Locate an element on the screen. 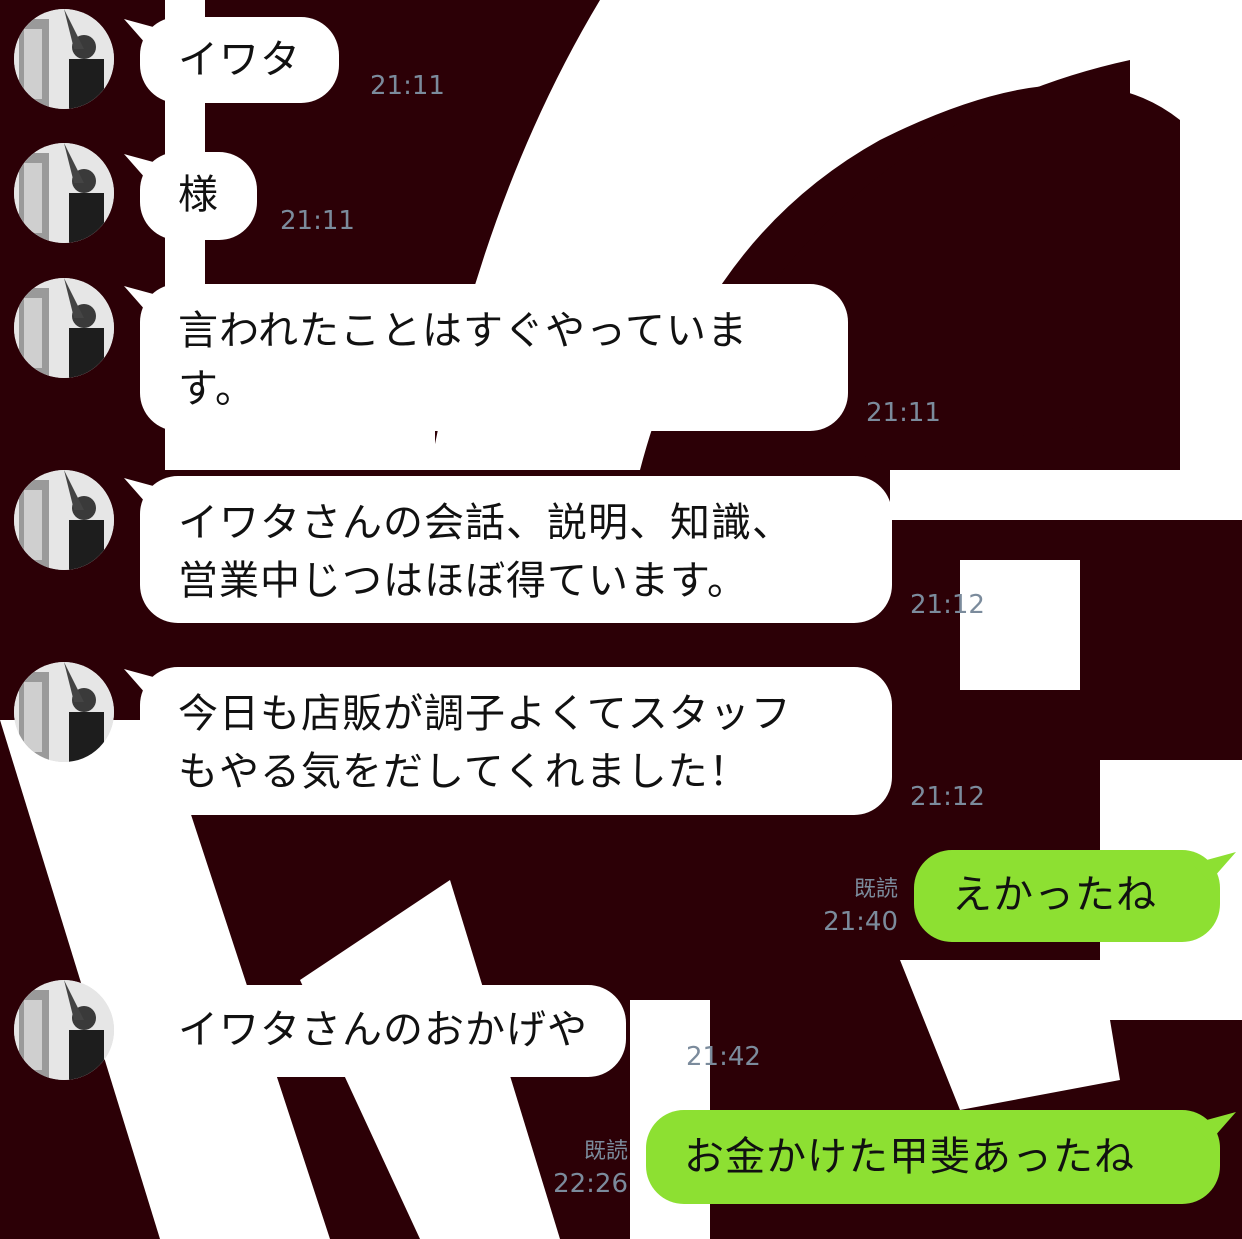  message-bubble-incoming: 様 is located at coordinates (198, 196).